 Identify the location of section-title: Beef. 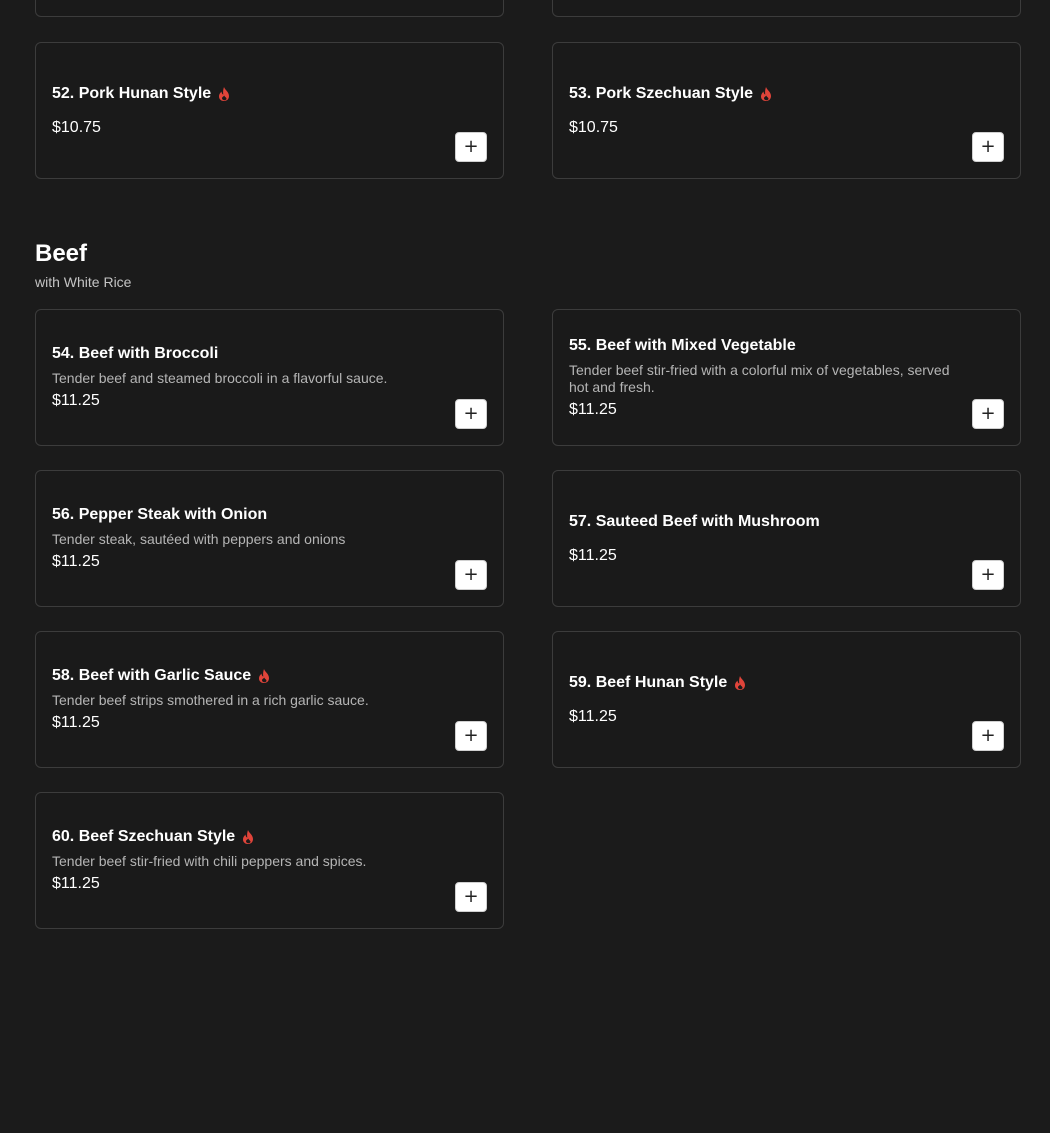
(61, 253).